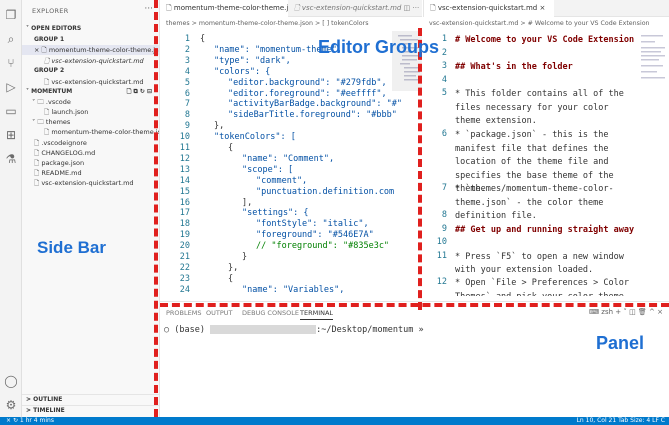 This screenshot has height=425, width=669. What do you see at coordinates (90, 102) in the screenshot?
I see `tree-folder: ˅ 🗀 .vscode` at bounding box center [90, 102].